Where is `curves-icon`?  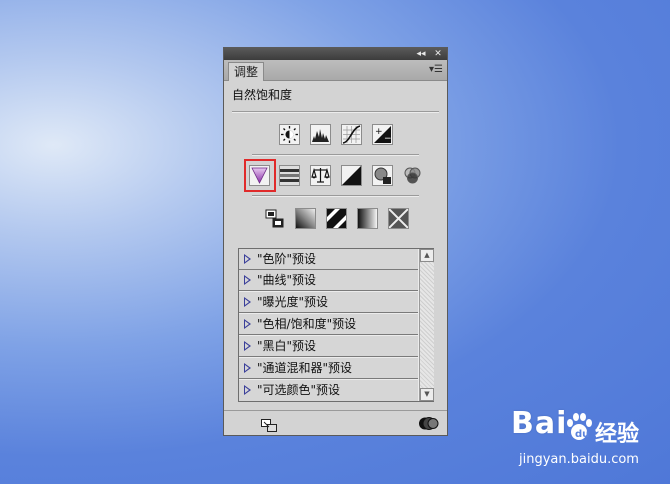
curves-icon is located at coordinates (351, 134).